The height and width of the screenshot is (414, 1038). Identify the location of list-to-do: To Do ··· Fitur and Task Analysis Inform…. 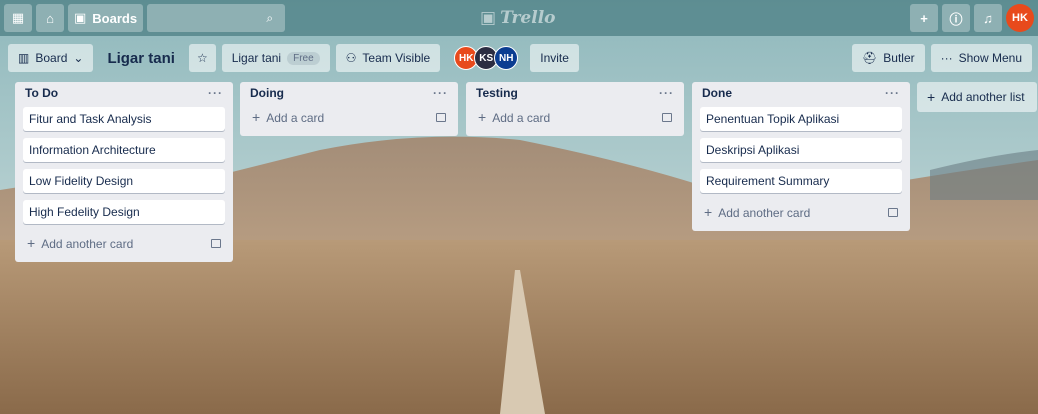
(124, 172).